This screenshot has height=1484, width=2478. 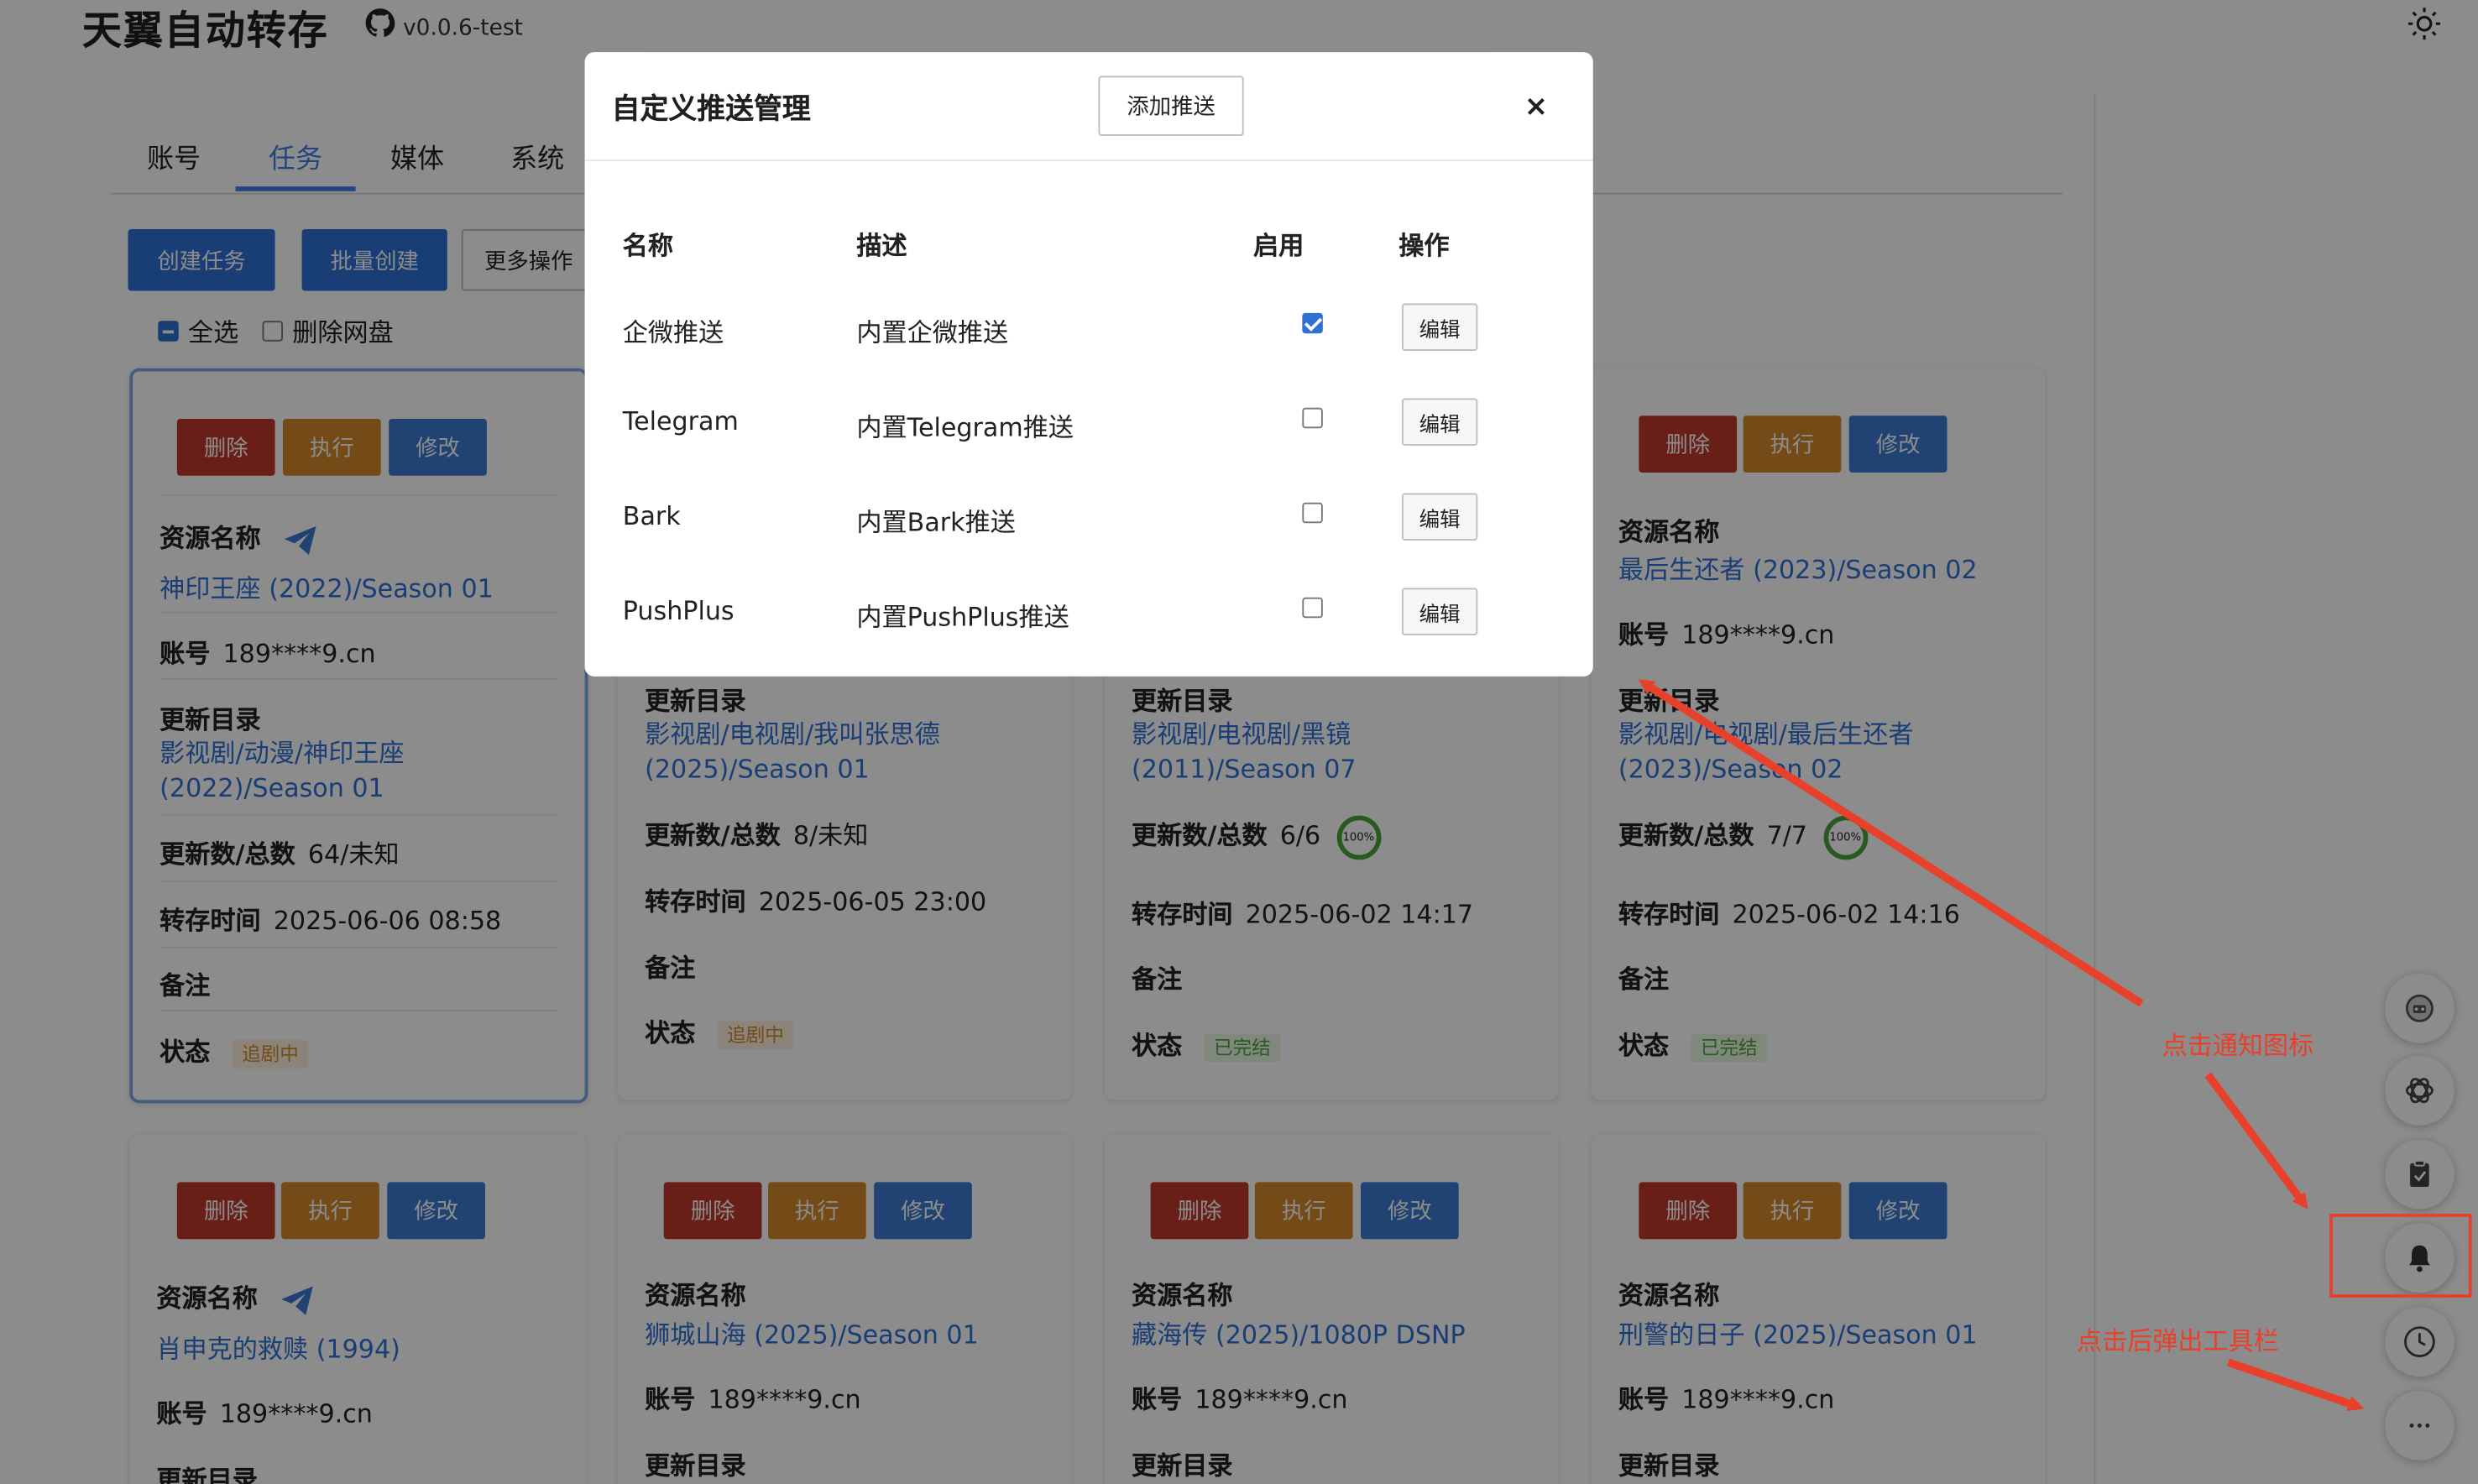 I want to click on annotation-click-bell: 点击通知图标, so click(x=2238, y=1045).